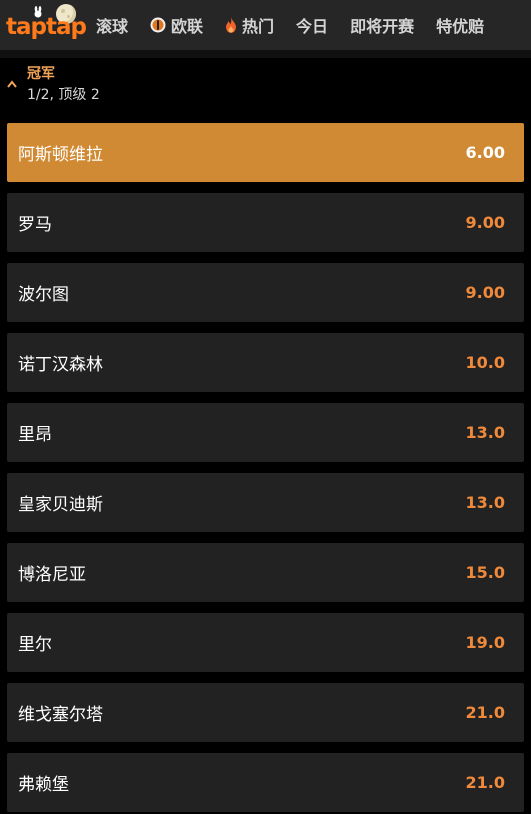  Describe the element at coordinates (258, 26) in the screenshot. I see `nav-item-label: 热门` at that location.